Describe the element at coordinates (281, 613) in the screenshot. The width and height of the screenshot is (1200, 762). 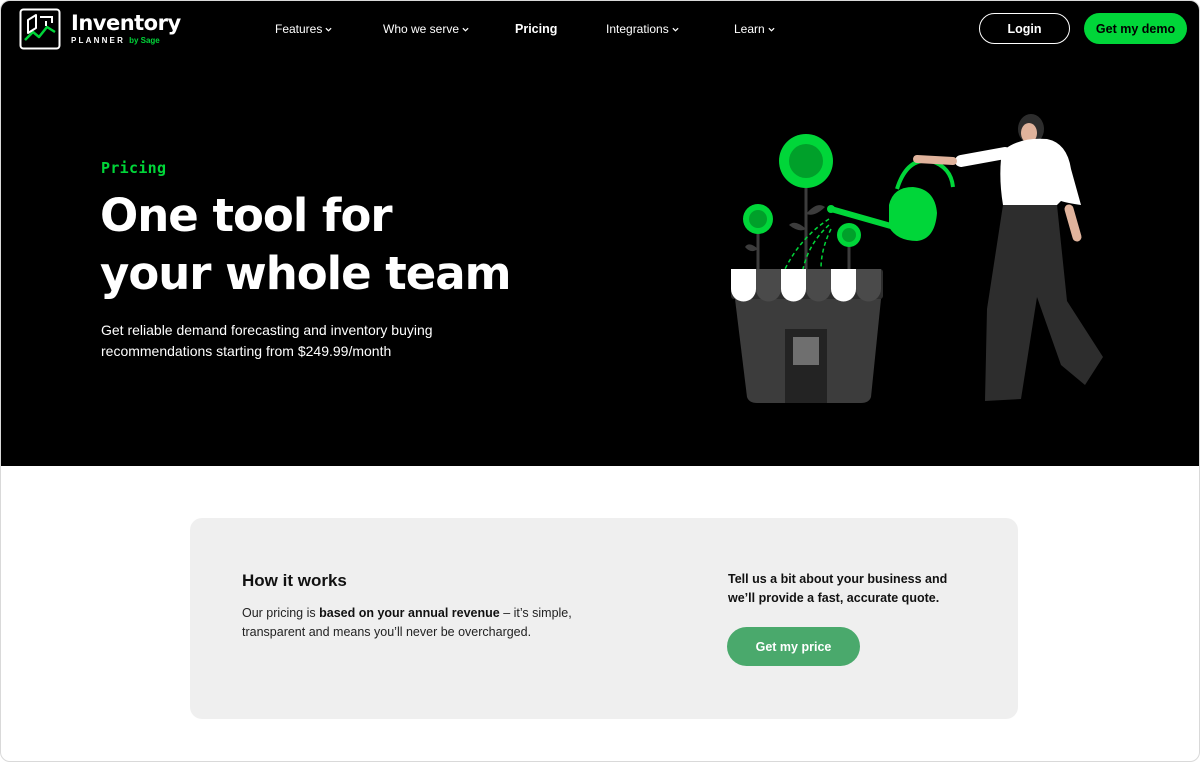
I see `body-prefix: Our pricing is` at that location.